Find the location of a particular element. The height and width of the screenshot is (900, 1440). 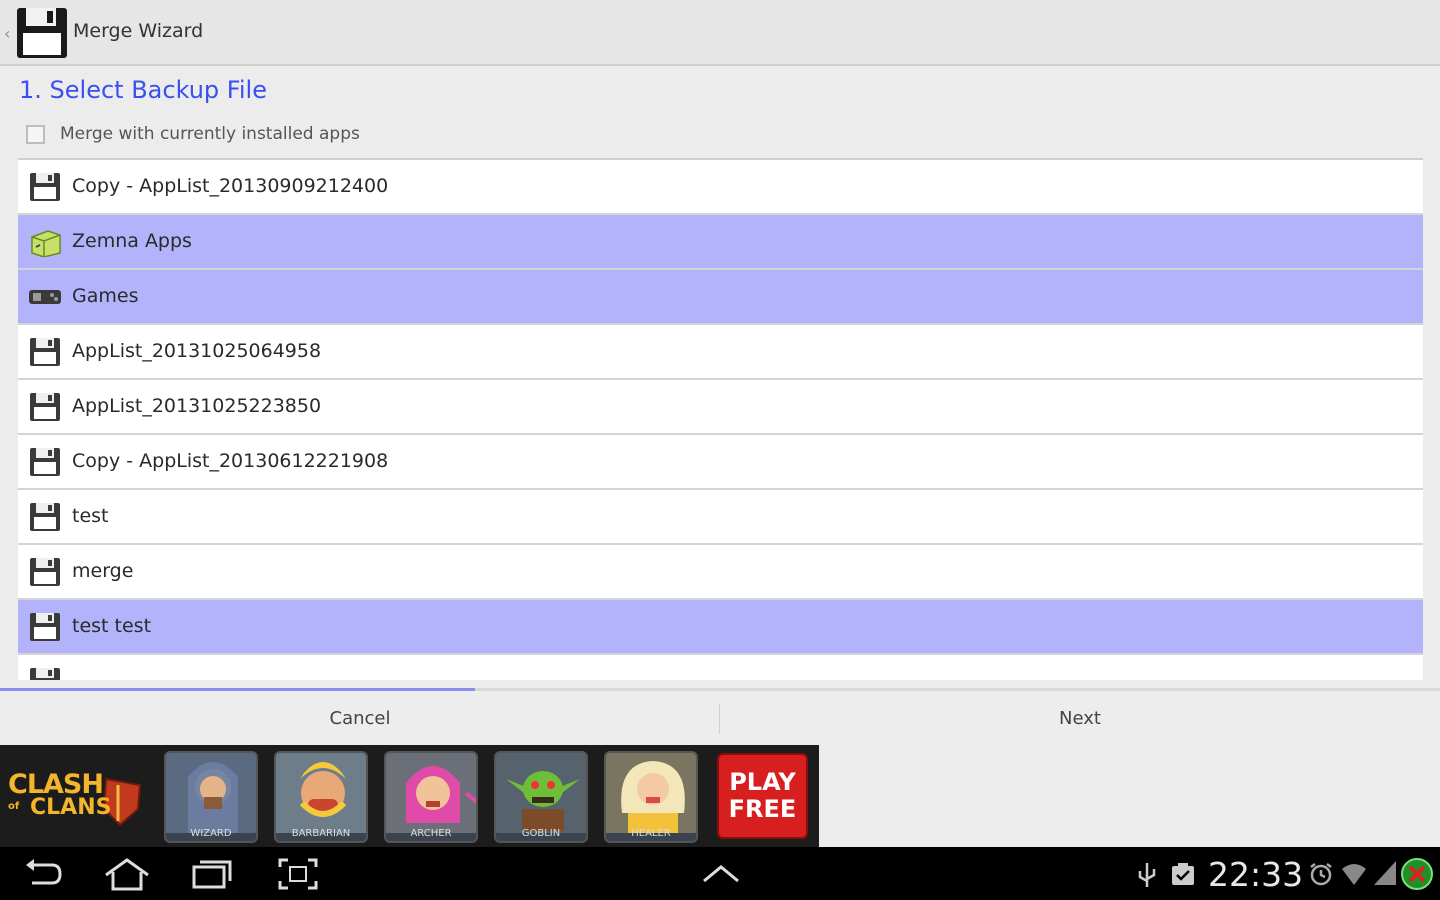

merge-checkbox-label: Merge with currently installed apps is located at coordinates (210, 134).